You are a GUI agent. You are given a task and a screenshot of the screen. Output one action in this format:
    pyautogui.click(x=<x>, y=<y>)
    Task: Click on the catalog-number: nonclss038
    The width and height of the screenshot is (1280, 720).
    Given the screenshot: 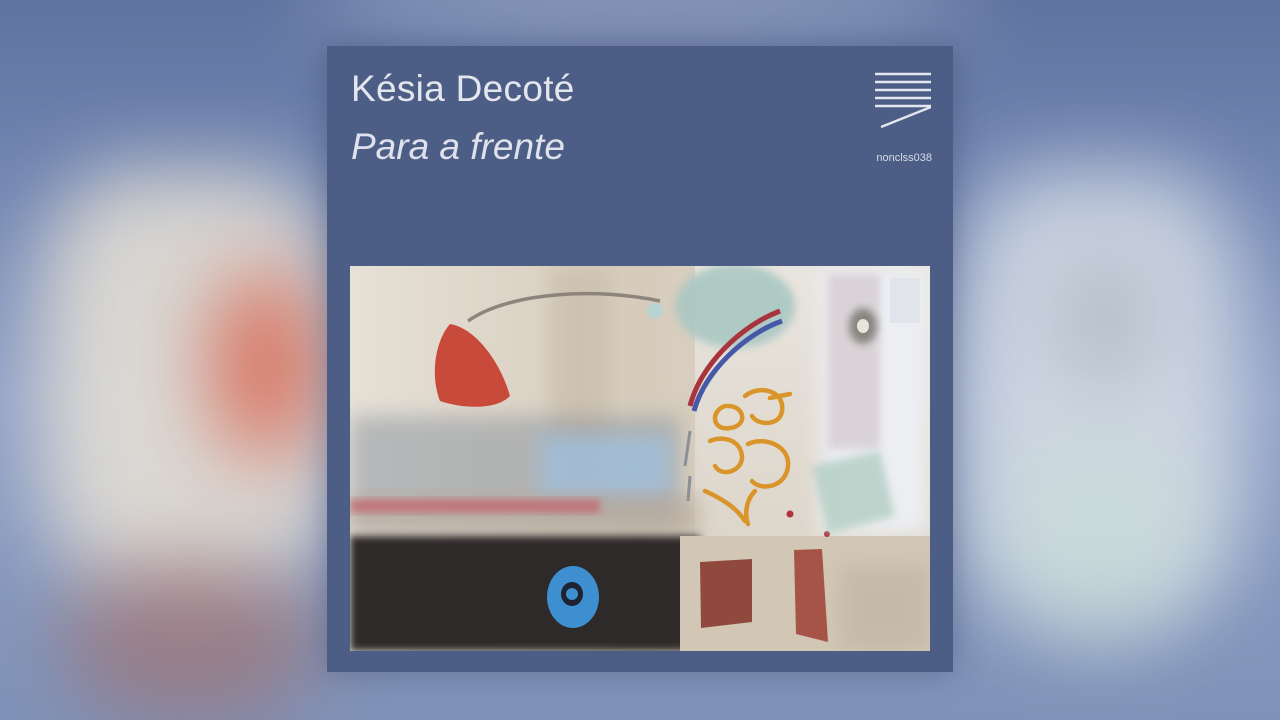 What is the action you would take?
    pyautogui.click(x=904, y=158)
    